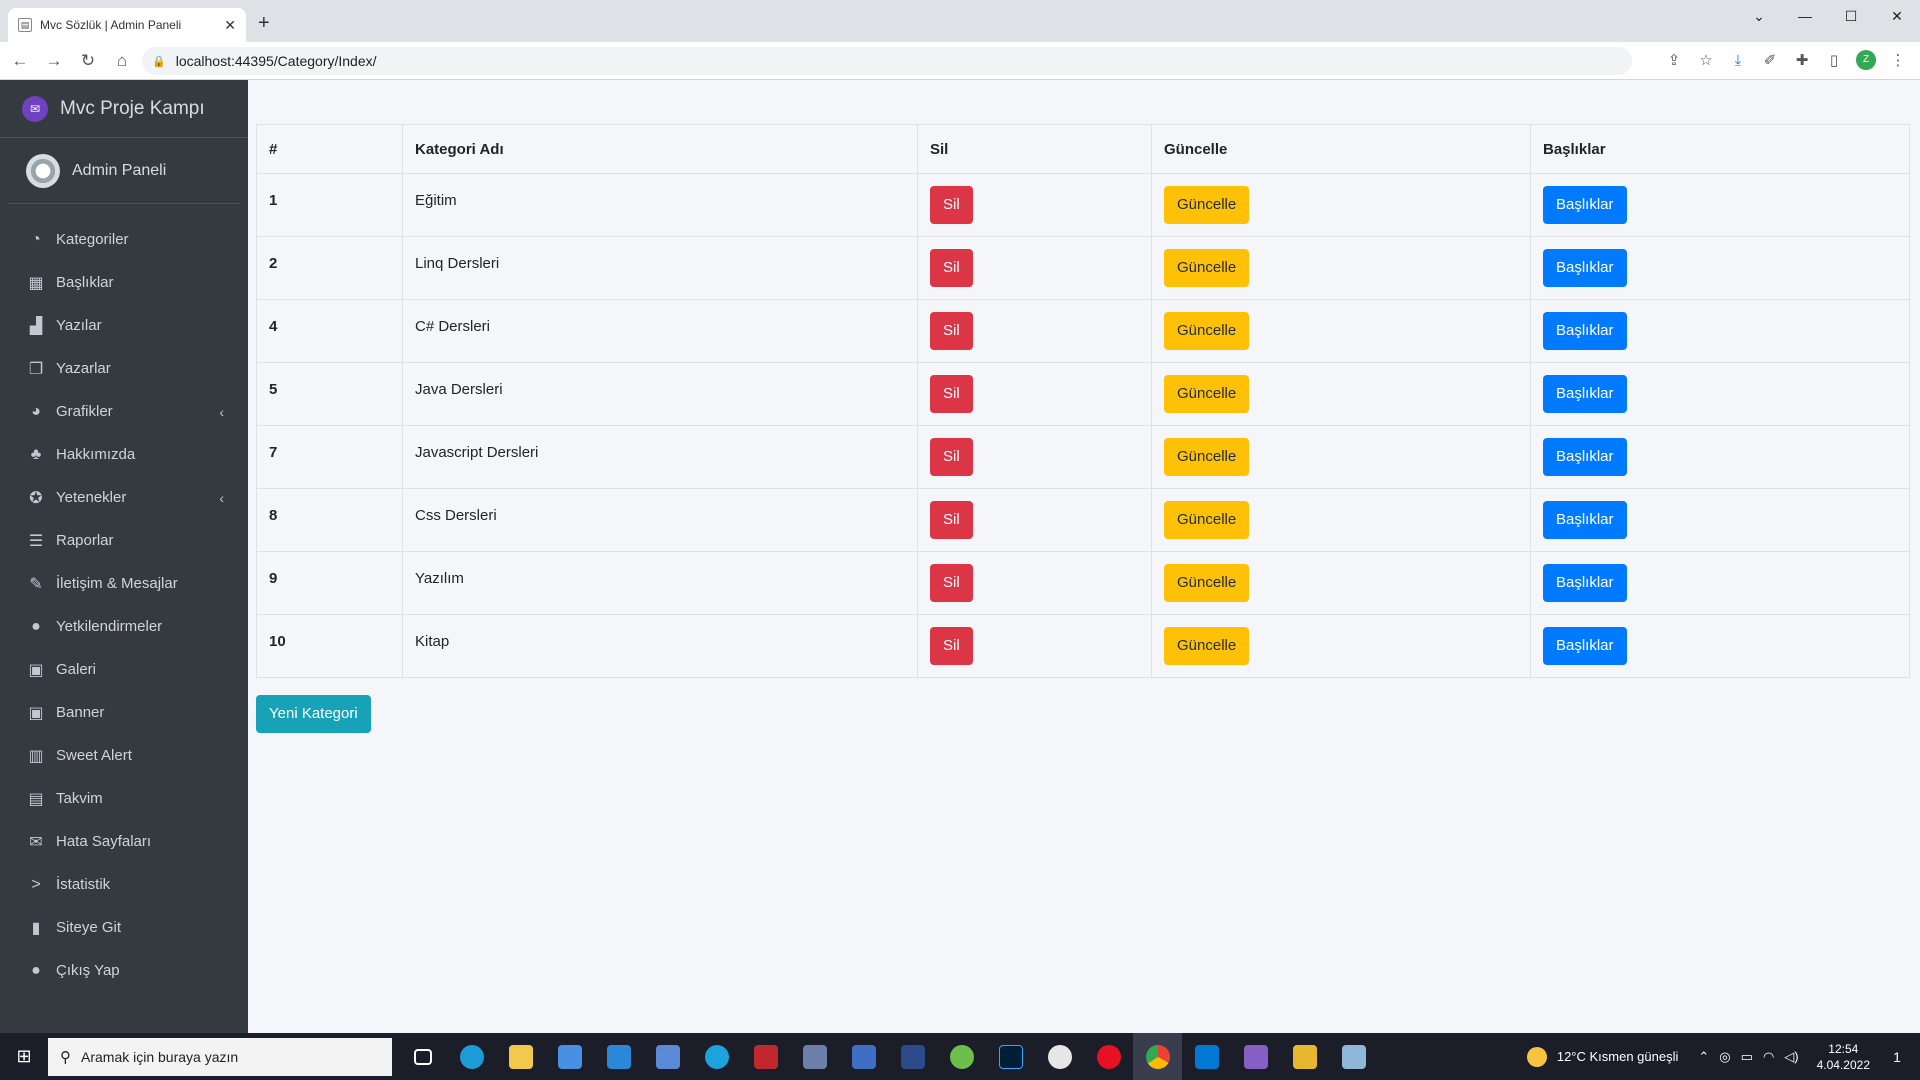 The image size is (1920, 1080). I want to click on sidebar-item-10: ▣ Galeri, so click(124, 669).